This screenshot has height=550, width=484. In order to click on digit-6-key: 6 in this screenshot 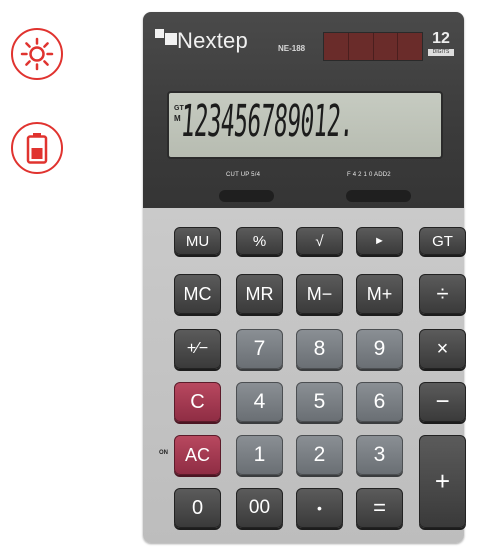, I will do `click(379, 402)`.